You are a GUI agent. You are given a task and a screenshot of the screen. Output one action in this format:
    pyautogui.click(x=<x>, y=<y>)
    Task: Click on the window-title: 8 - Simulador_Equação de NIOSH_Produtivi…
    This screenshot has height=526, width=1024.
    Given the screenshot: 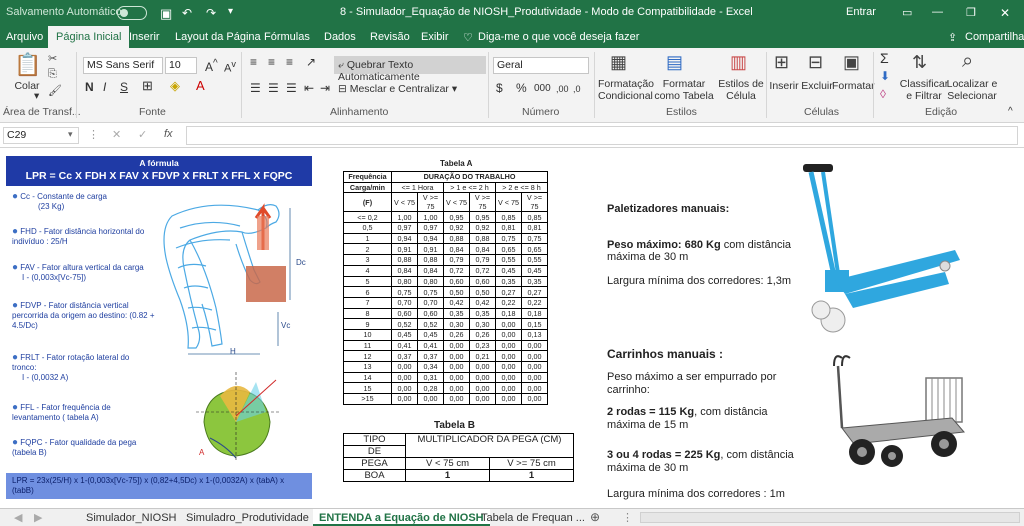 What is the action you would take?
    pyautogui.click(x=546, y=12)
    